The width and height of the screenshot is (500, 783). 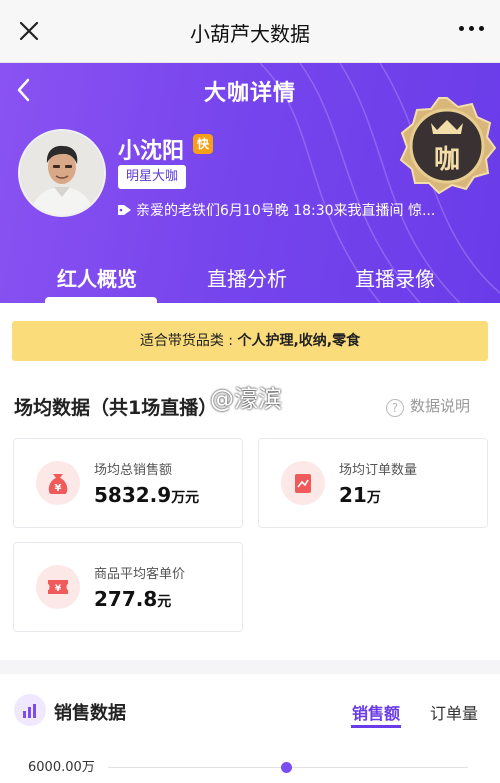 I want to click on avatar, so click(x=62, y=173).